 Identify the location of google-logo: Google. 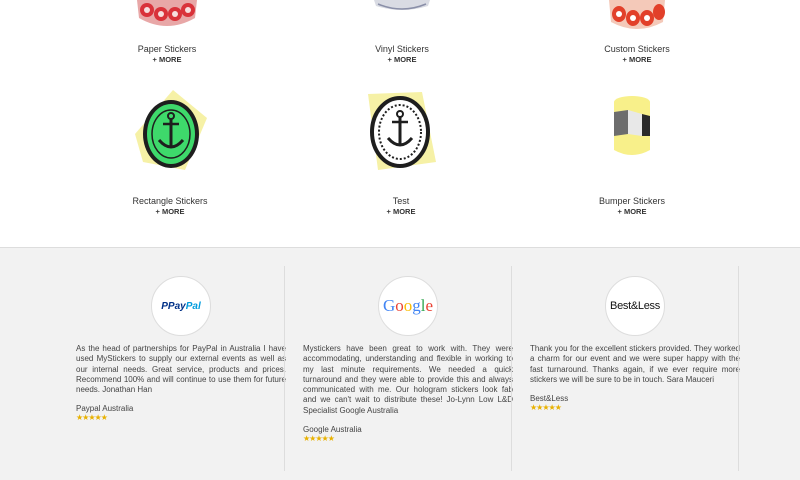
(408, 306).